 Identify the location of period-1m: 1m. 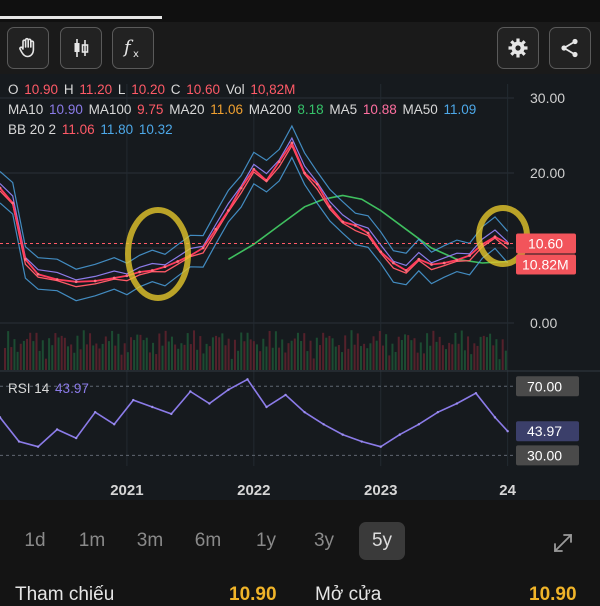
(92, 541).